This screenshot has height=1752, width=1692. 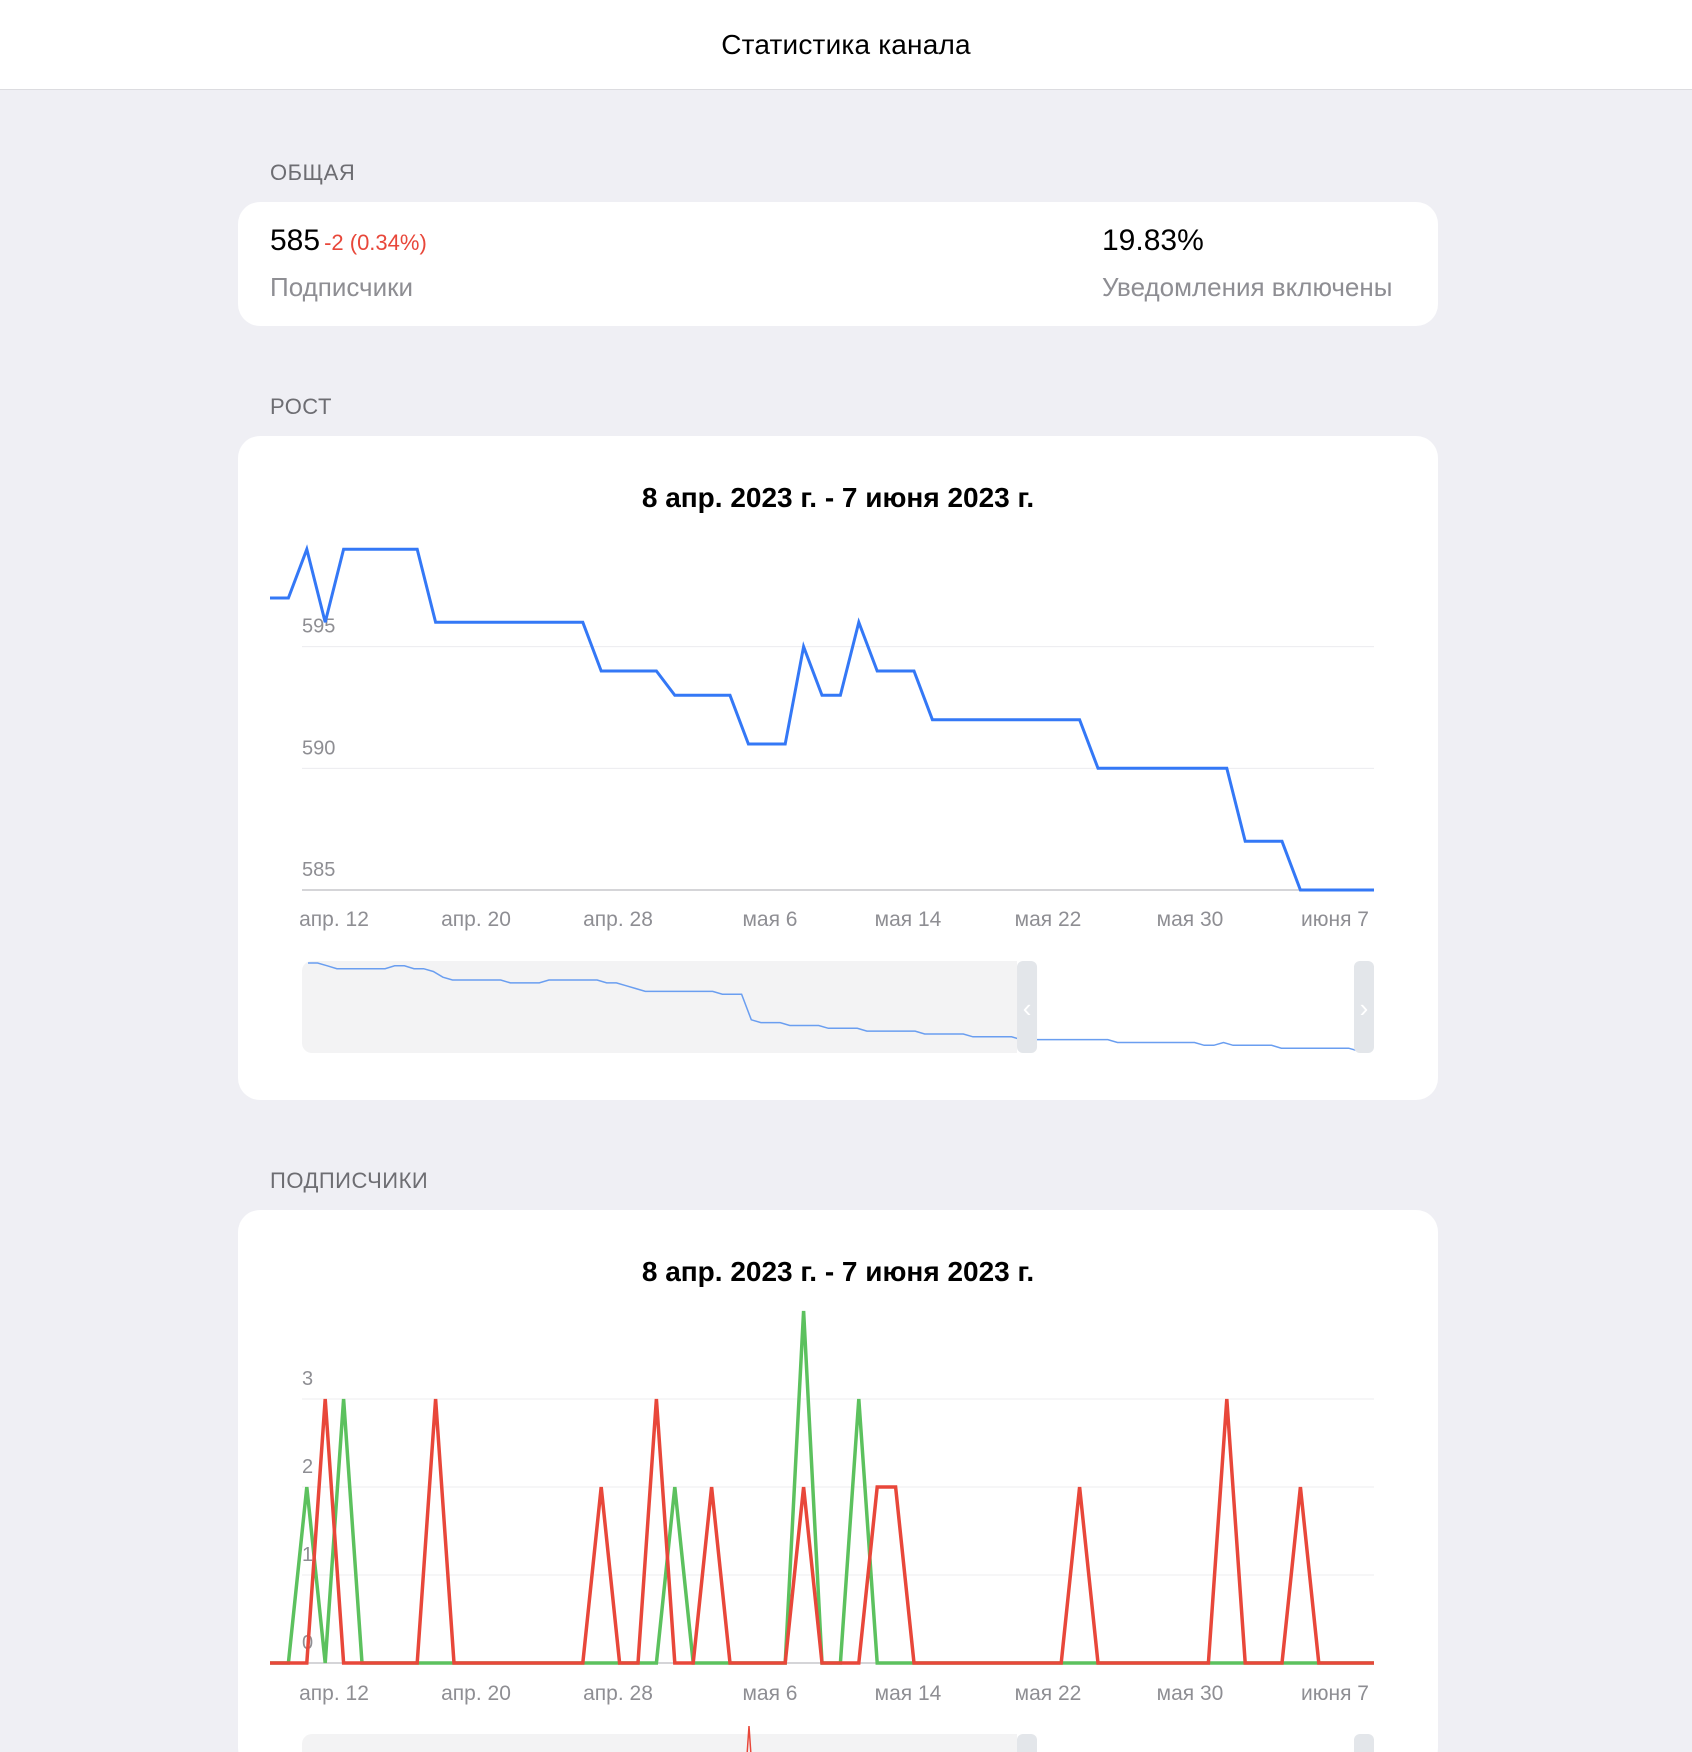 I want to click on y-tick-label: 590, so click(x=318, y=748).